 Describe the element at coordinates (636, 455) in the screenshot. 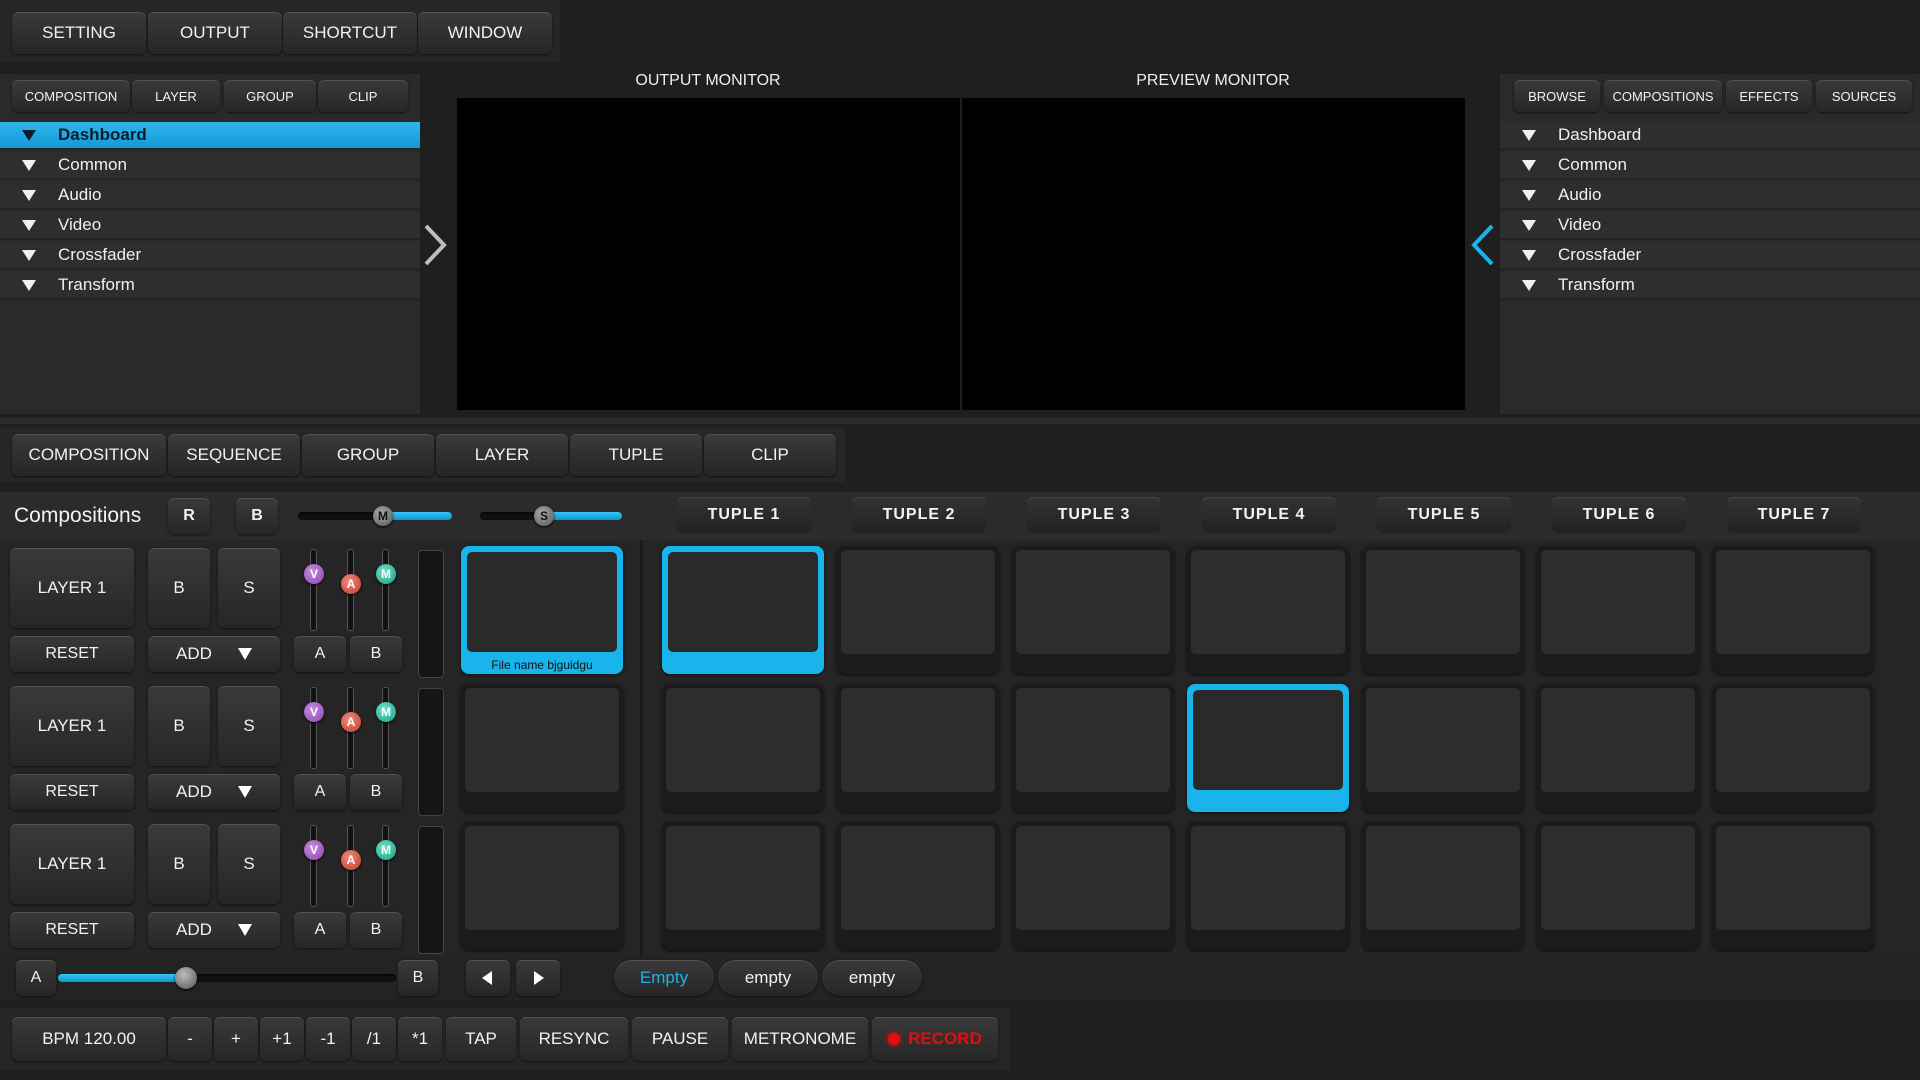

I see `mode-tab-tuple: TUPLE` at that location.